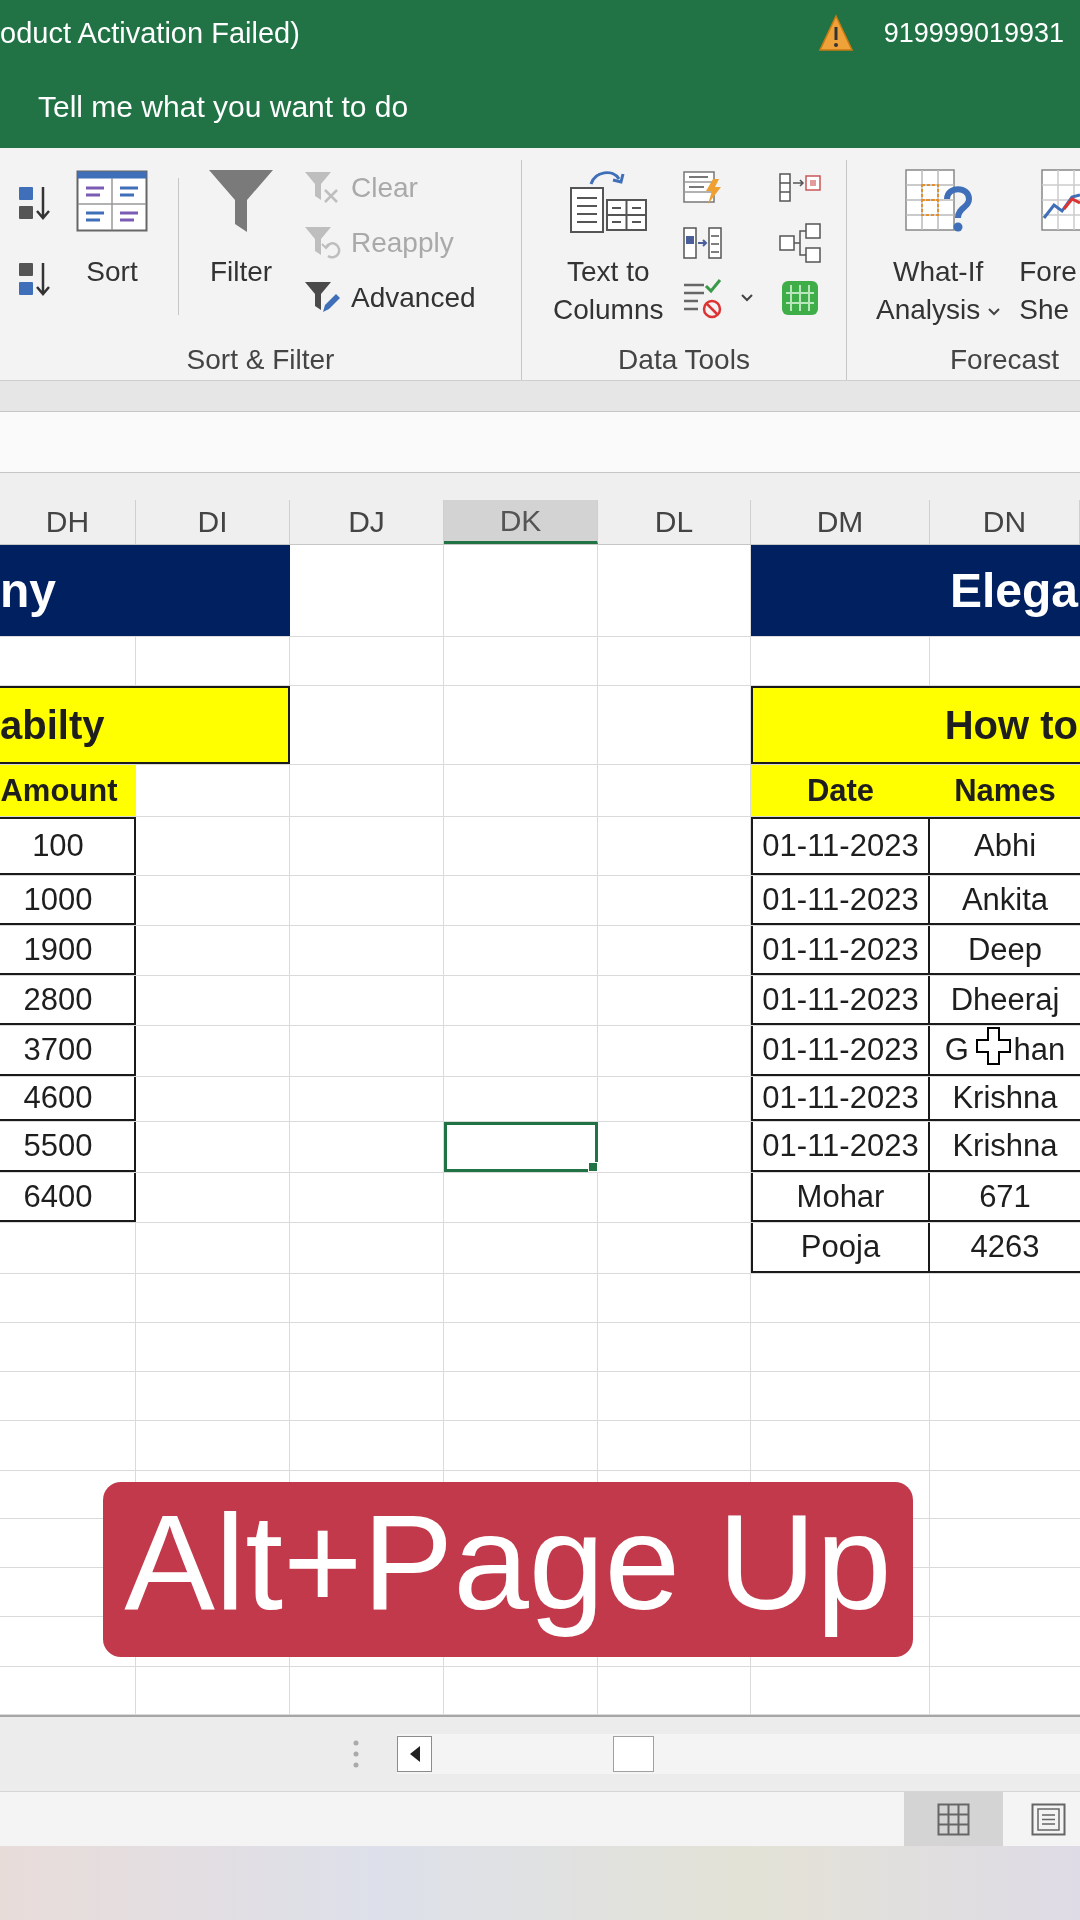 This screenshot has width=1080, height=1920. I want to click on column-header: DI, so click(213, 522).